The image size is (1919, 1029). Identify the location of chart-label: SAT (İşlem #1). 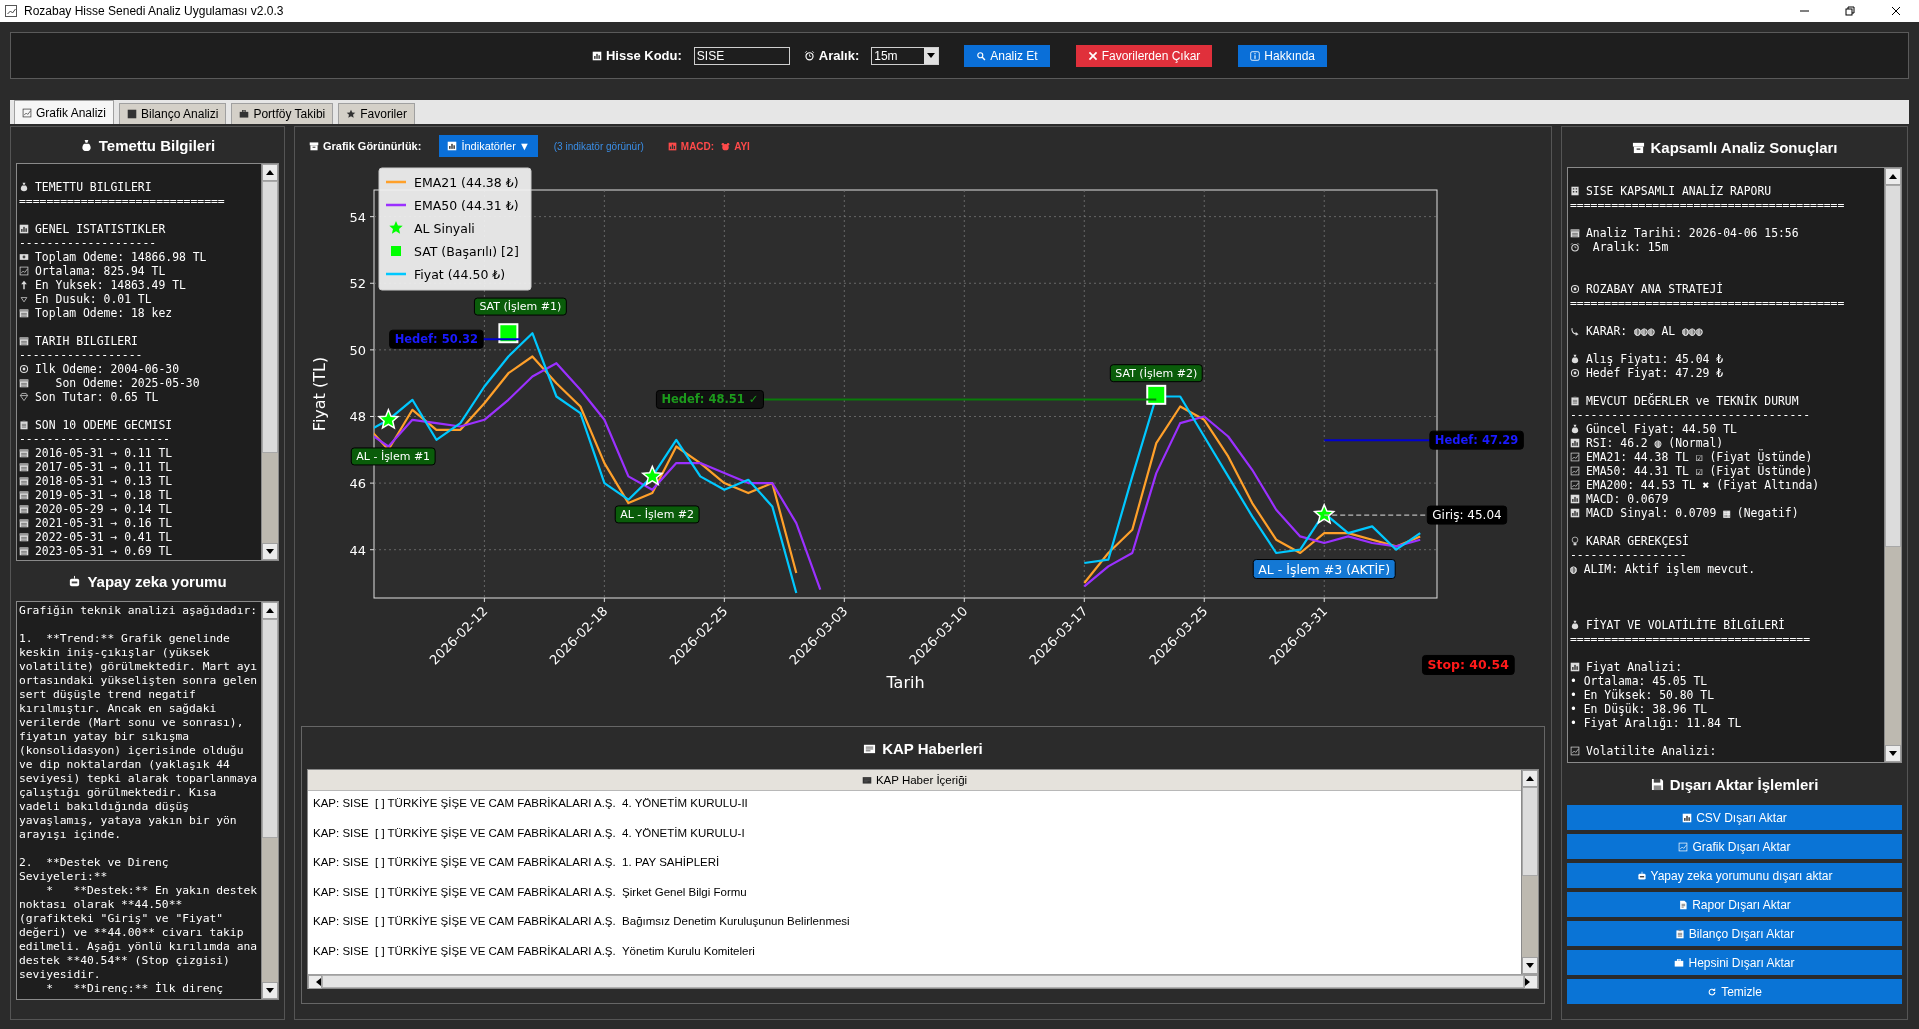
(520, 306).